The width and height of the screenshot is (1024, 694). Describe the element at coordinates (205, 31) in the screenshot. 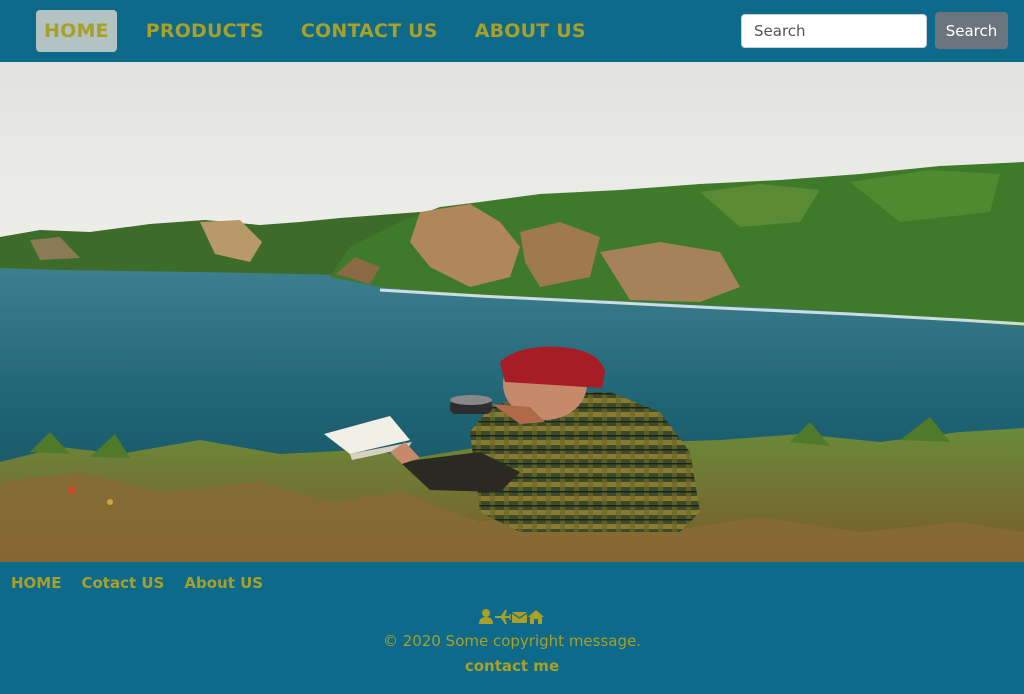

I see `nav-item-products: PRODUCTS` at that location.